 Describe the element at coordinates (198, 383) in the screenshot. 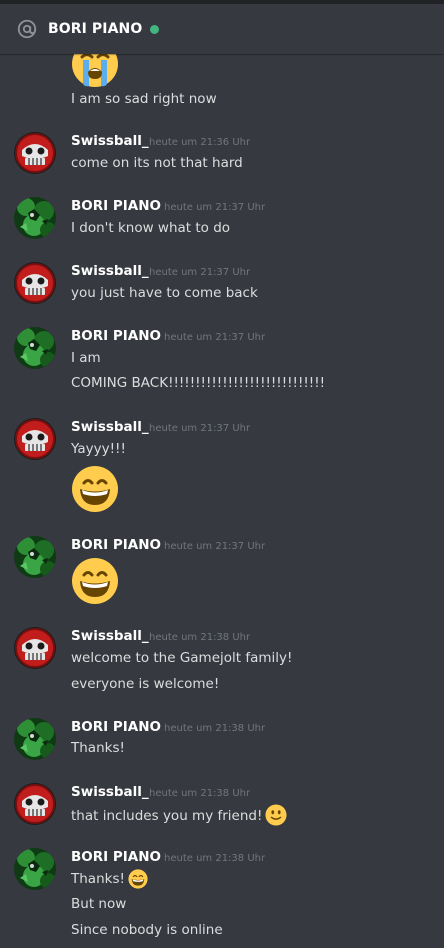

I see `message-text: COMING BACK!!!!!!!!!!!!!!!!!!!!!!!!!!!!!` at that location.